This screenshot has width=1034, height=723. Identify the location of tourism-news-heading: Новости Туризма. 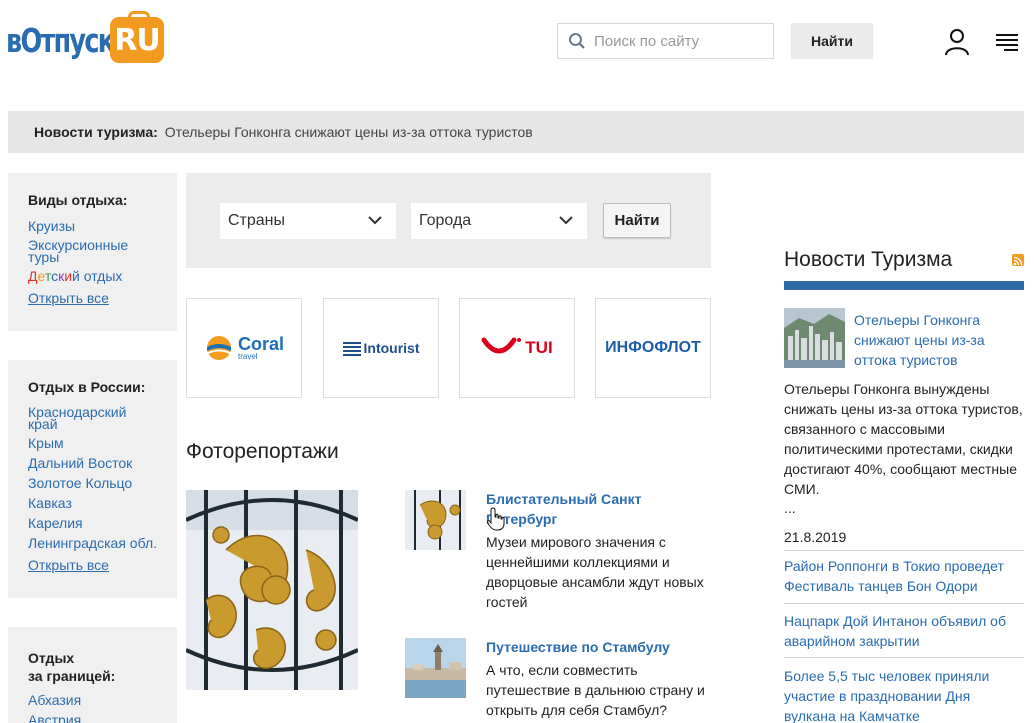
(868, 259).